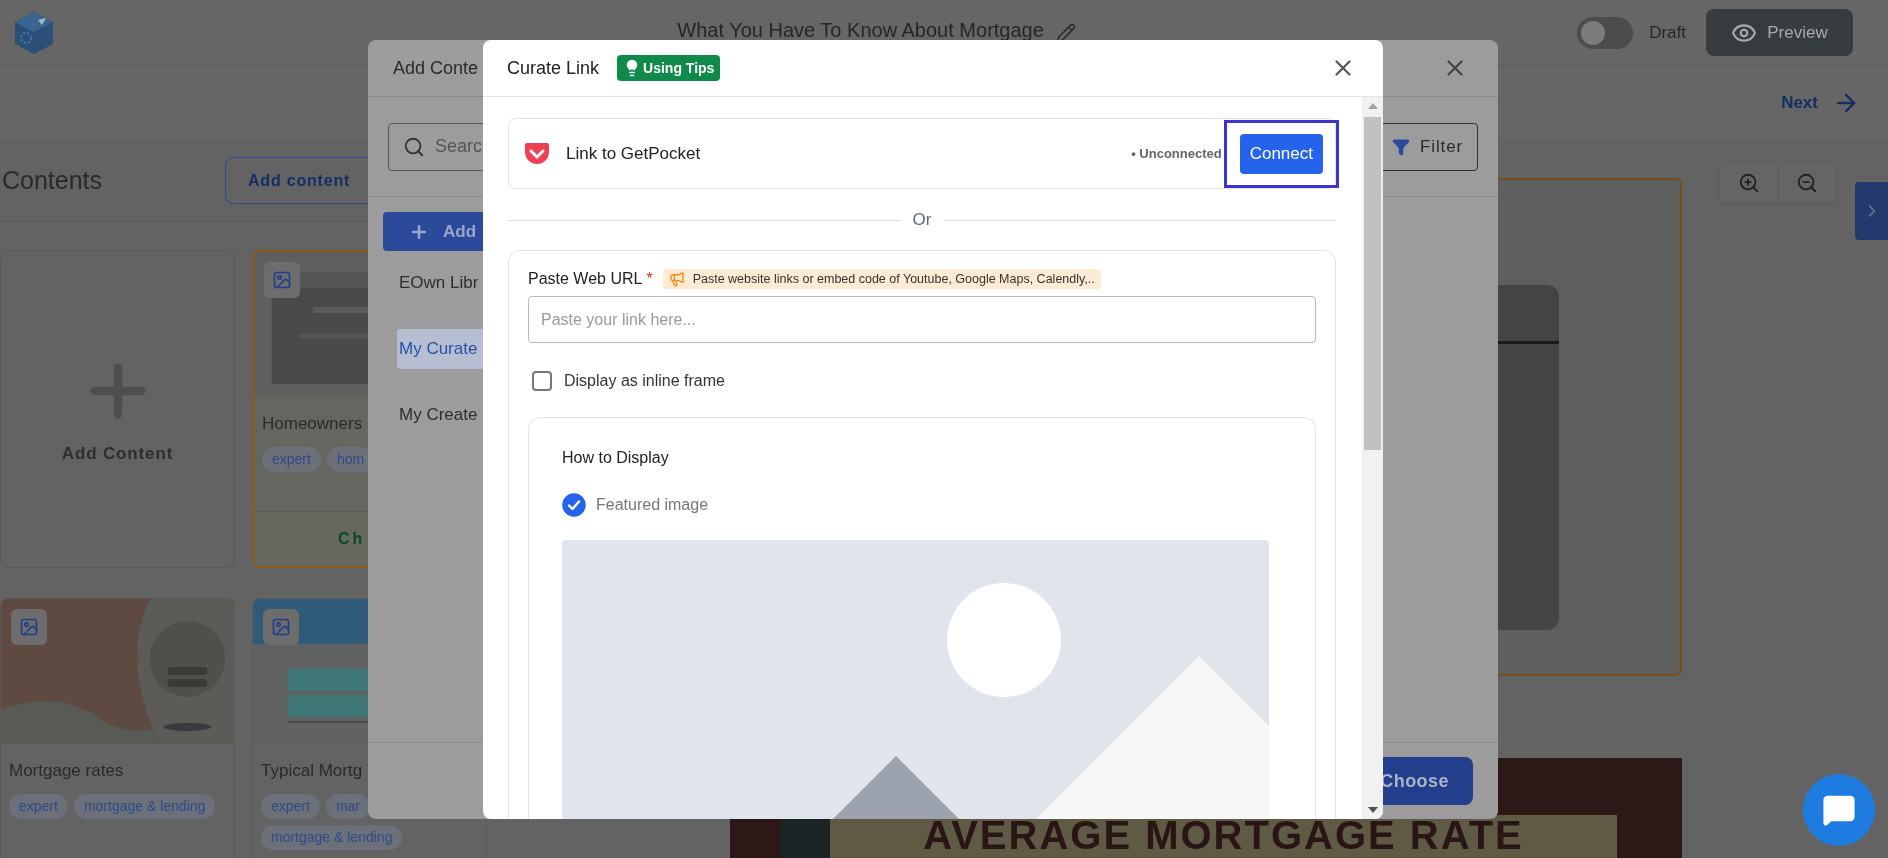  Describe the element at coordinates (312, 424) in the screenshot. I see `card-title: Homeowners` at that location.